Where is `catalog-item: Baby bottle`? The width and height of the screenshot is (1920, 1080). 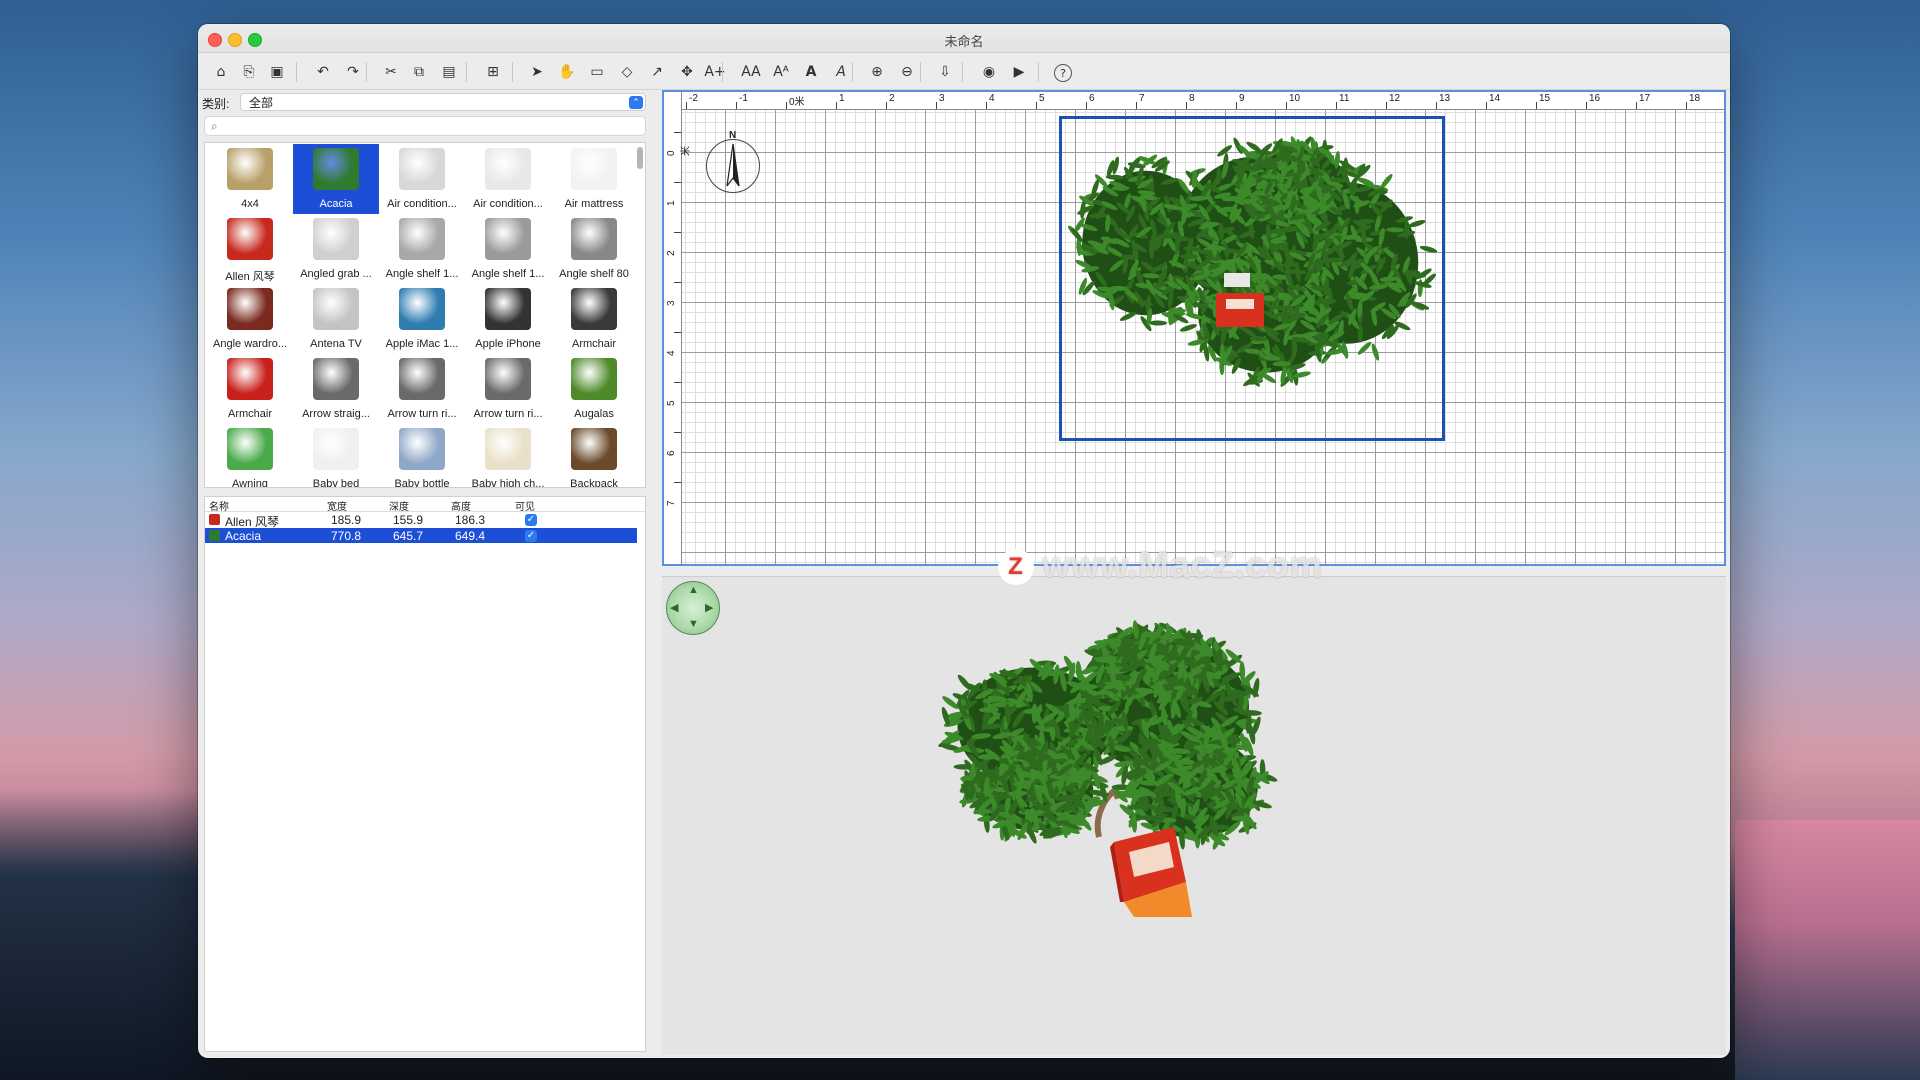 catalog-item: Baby bottle is located at coordinates (422, 455).